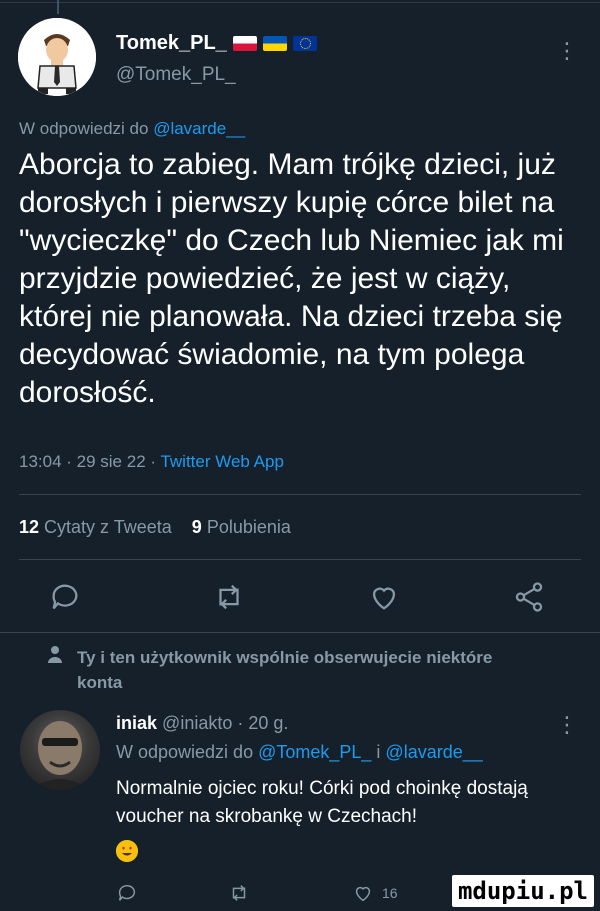 The width and height of the screenshot is (600, 911). I want to click on pl-flag-icon, so click(244, 43).